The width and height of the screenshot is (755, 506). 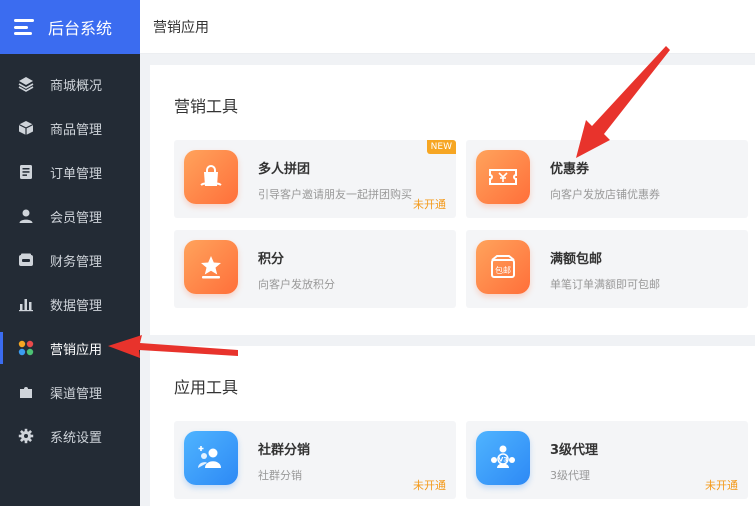 What do you see at coordinates (26, 260) in the screenshot?
I see `wallet-icon` at bounding box center [26, 260].